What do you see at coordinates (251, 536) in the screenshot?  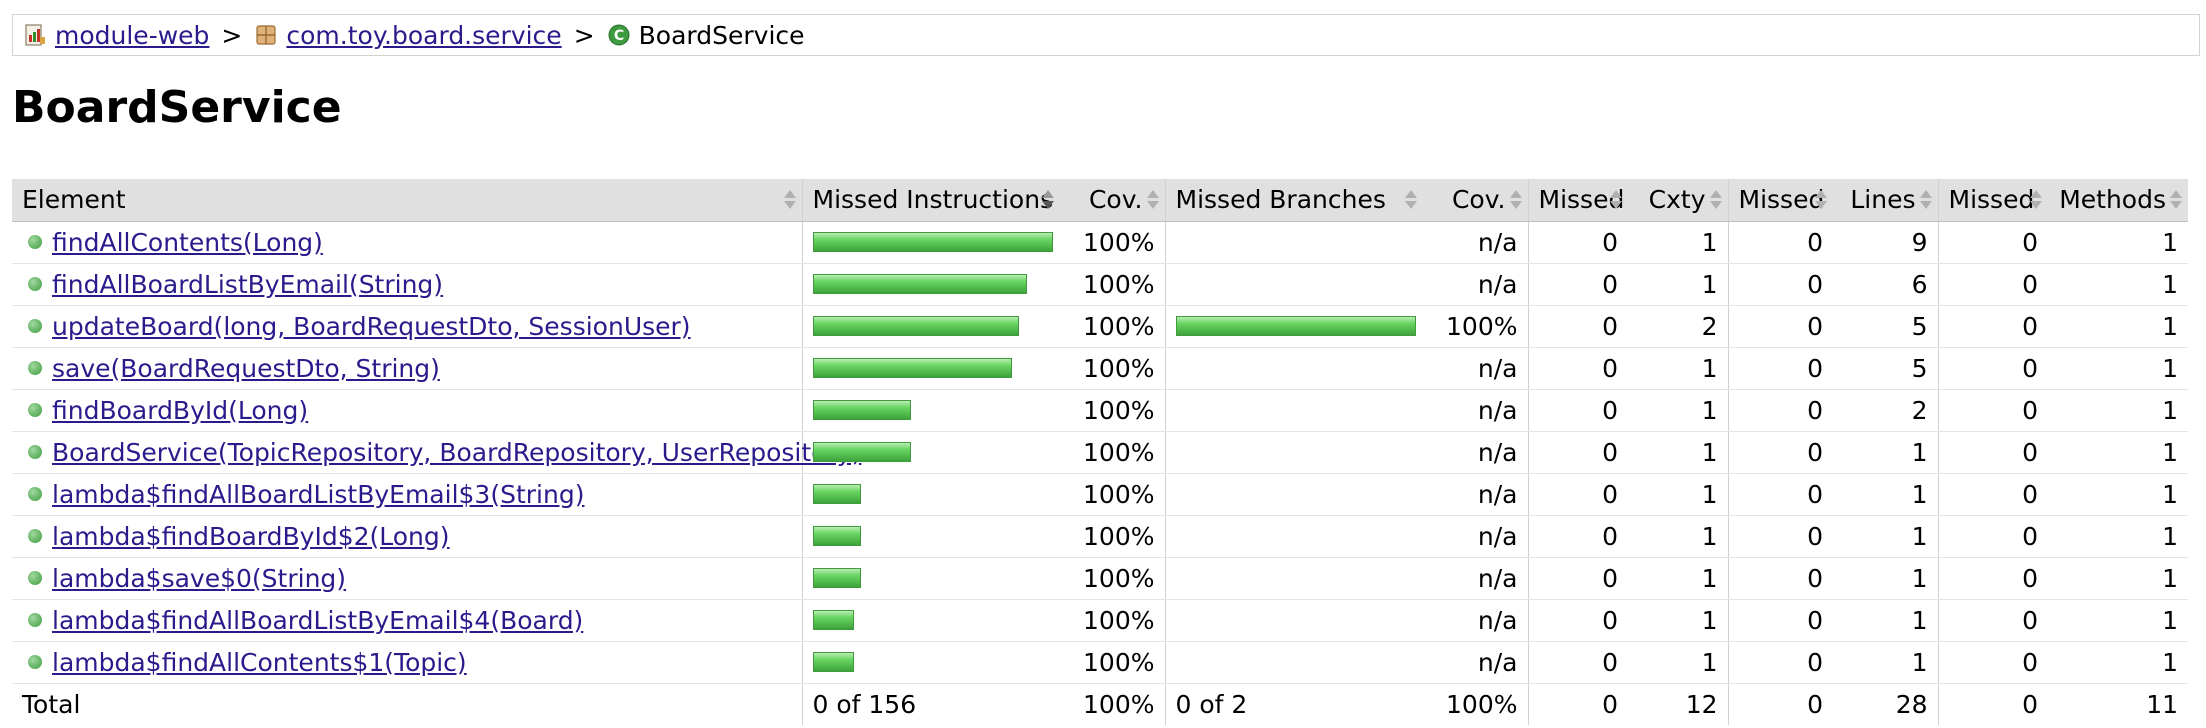 I see `element-link: lambda$findBoardById$2(Long)` at bounding box center [251, 536].